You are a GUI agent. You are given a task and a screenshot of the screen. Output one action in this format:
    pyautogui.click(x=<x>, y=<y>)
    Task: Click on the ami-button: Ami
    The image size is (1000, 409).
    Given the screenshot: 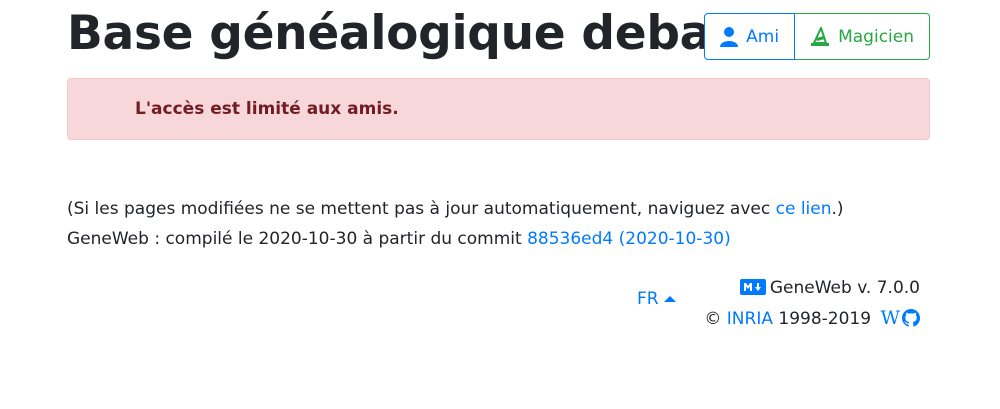 What is the action you would take?
    pyautogui.click(x=750, y=36)
    